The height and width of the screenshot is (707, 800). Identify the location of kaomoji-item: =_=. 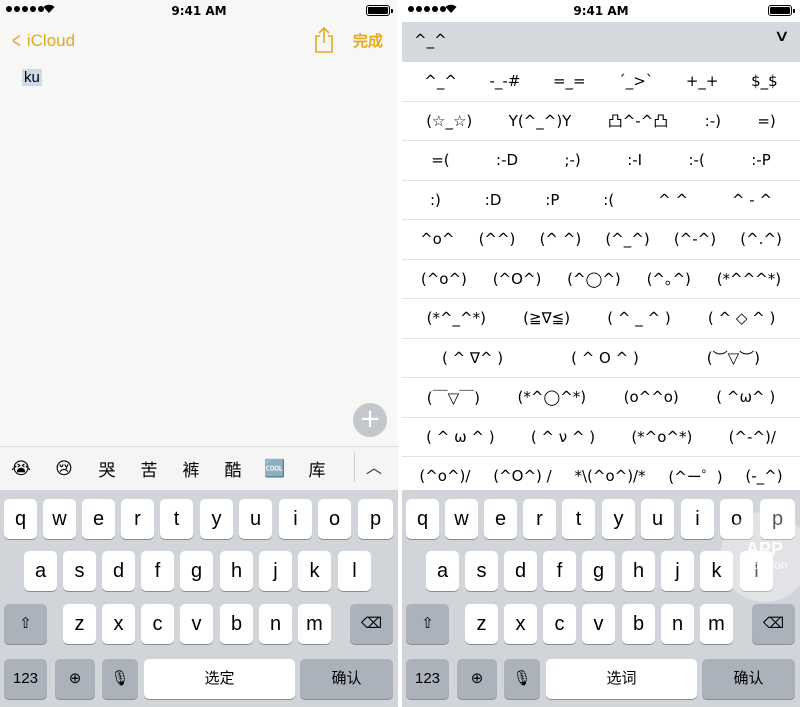
(569, 81).